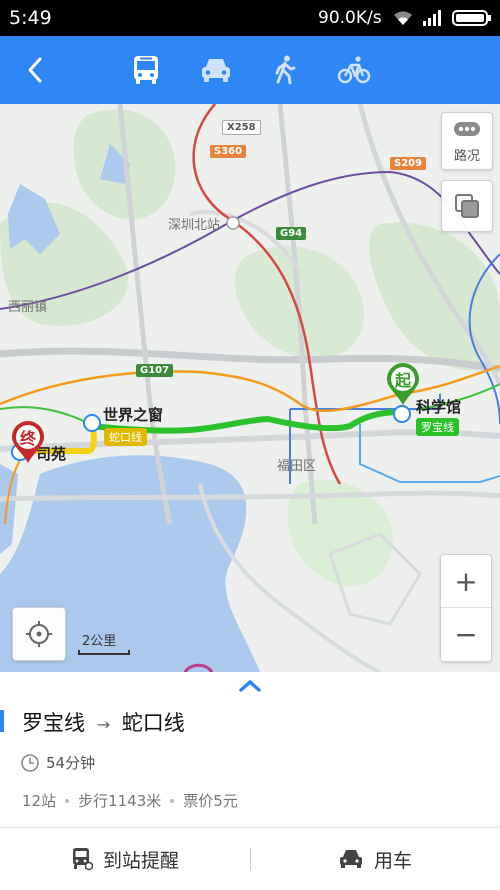 The height and width of the screenshot is (890, 500). I want to click on traffic-icon, so click(467, 129).